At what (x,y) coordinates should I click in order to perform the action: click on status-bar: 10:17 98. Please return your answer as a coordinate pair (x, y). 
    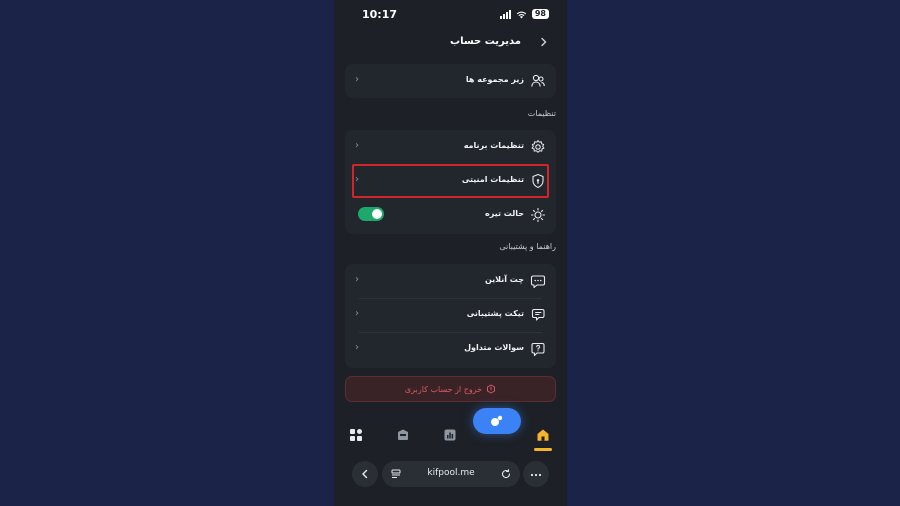
    Looking at the image, I should click on (450, 14).